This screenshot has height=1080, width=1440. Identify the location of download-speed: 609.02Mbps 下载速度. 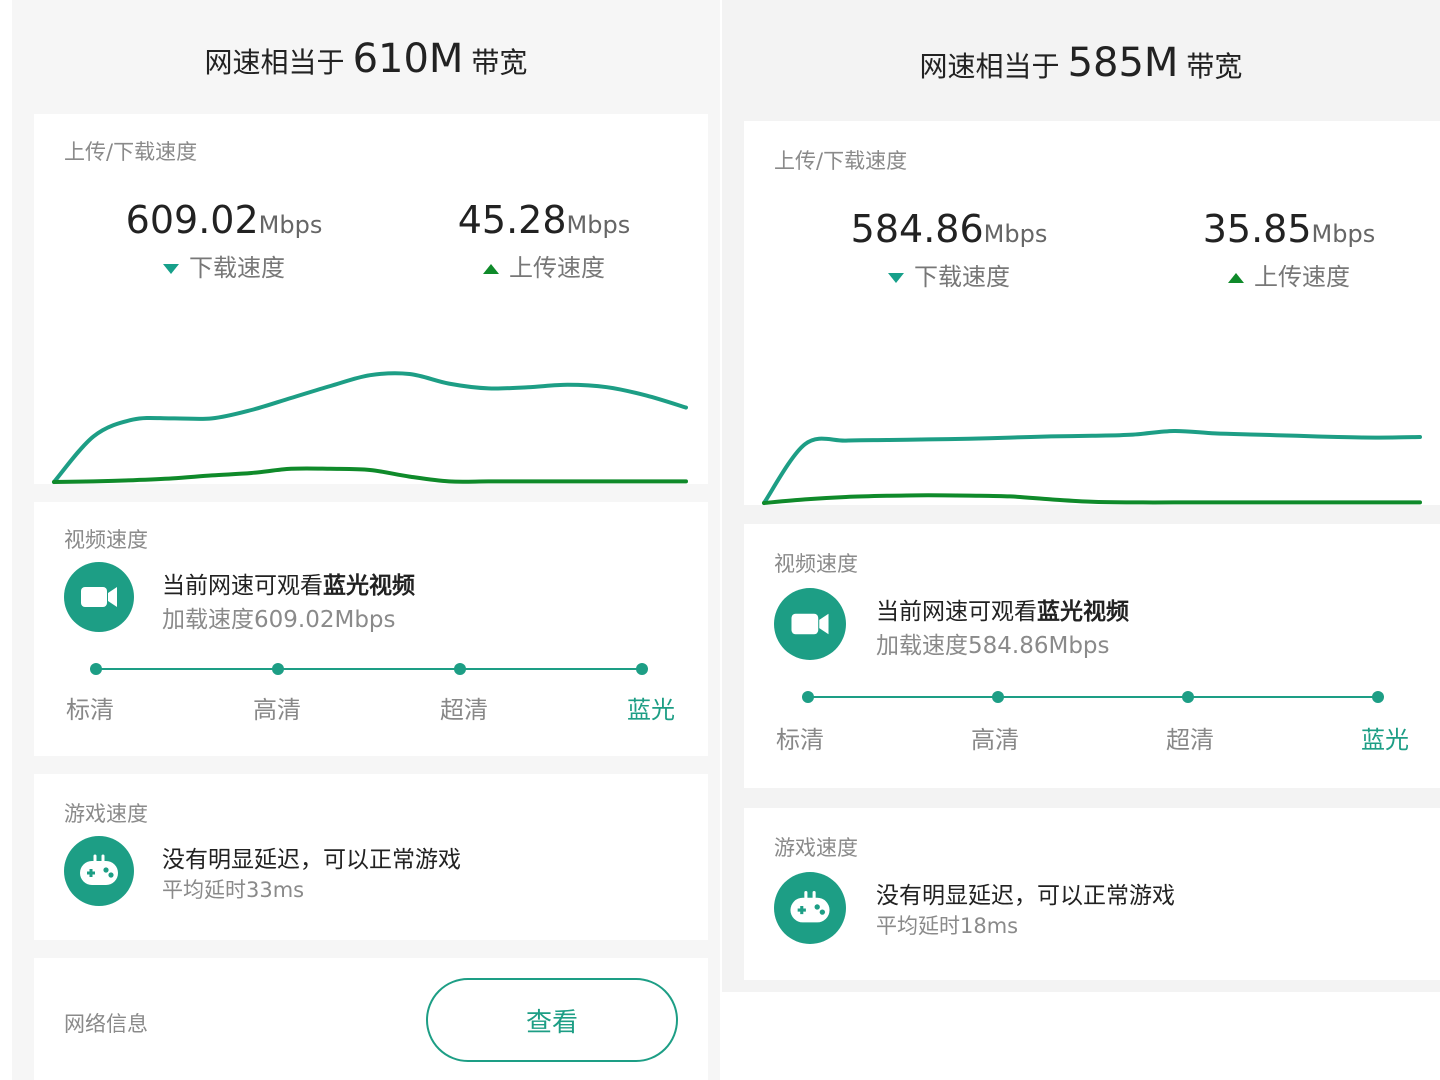
(224, 240).